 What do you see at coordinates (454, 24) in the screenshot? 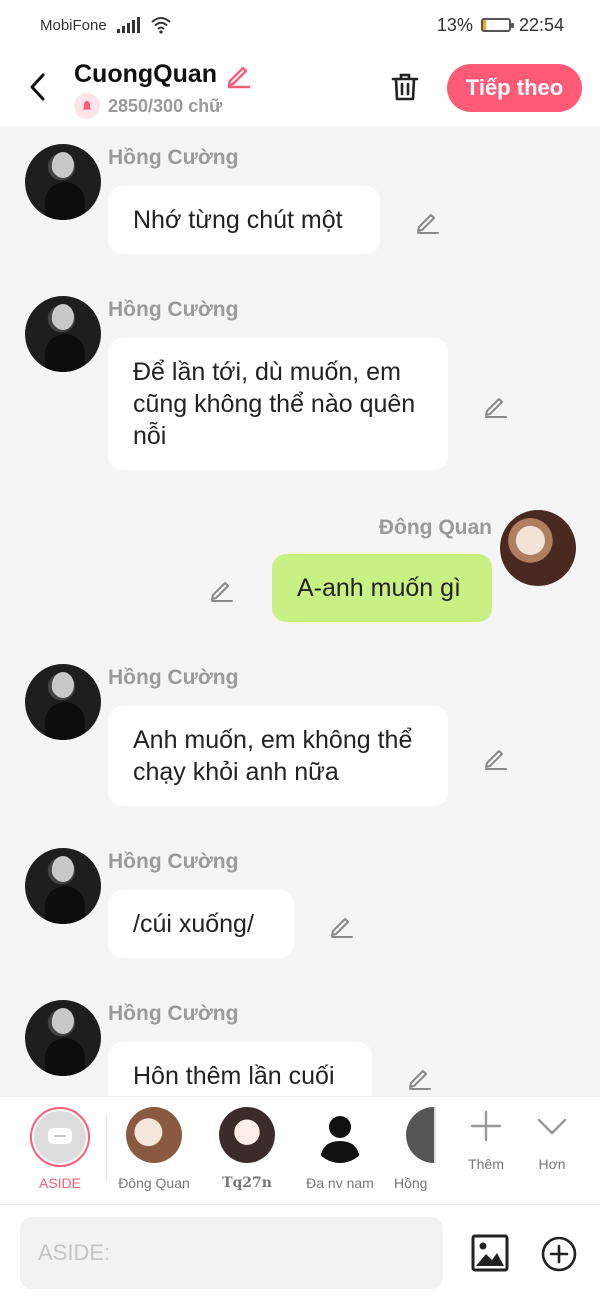
I see `battery-percent: 13%` at bounding box center [454, 24].